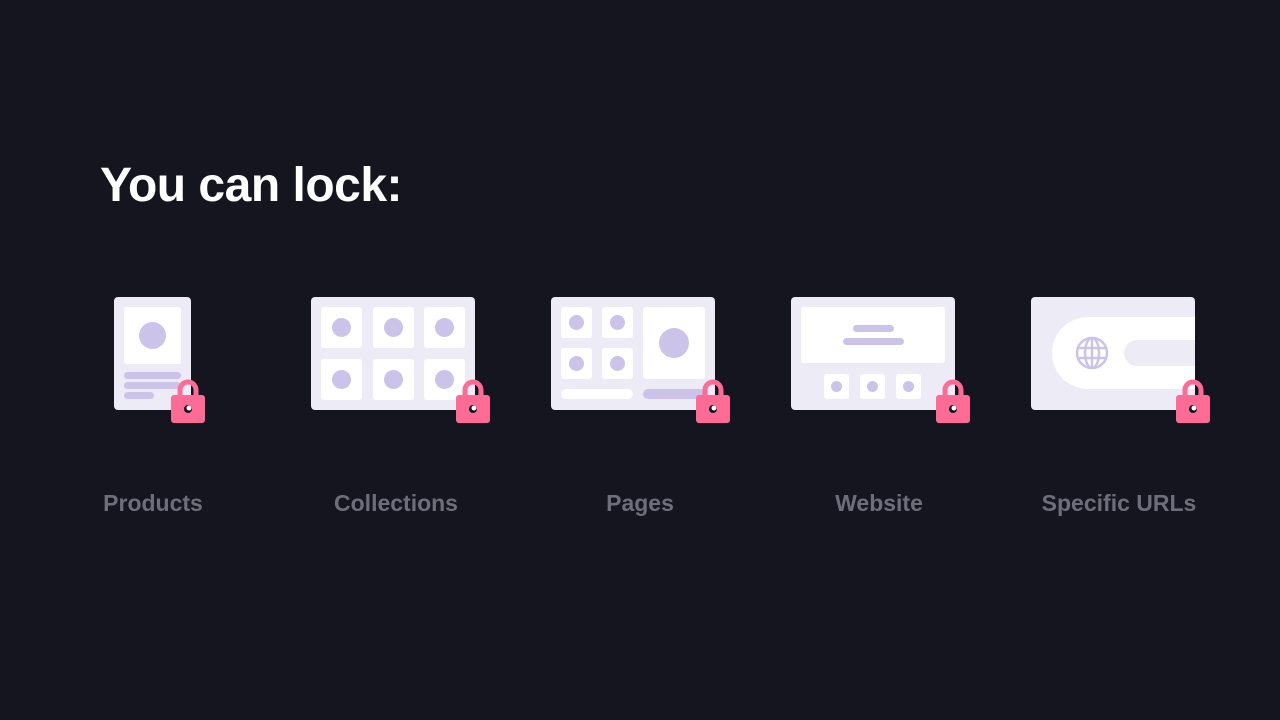 The height and width of the screenshot is (720, 1280). Describe the element at coordinates (873, 353) in the screenshot. I see `website-icon` at that location.